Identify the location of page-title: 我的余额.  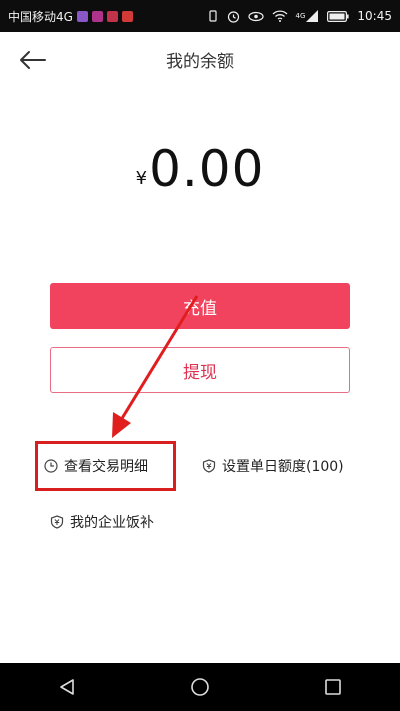
(200, 62).